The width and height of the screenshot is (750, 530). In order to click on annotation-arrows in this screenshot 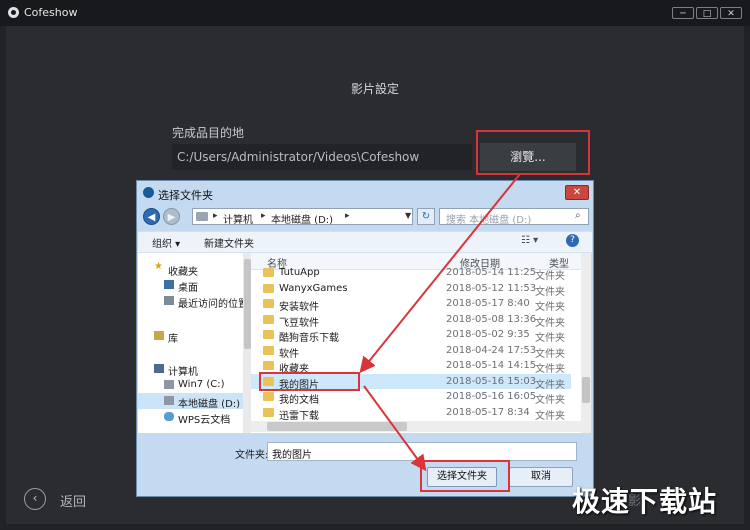, I will do `click(440, 322)`.